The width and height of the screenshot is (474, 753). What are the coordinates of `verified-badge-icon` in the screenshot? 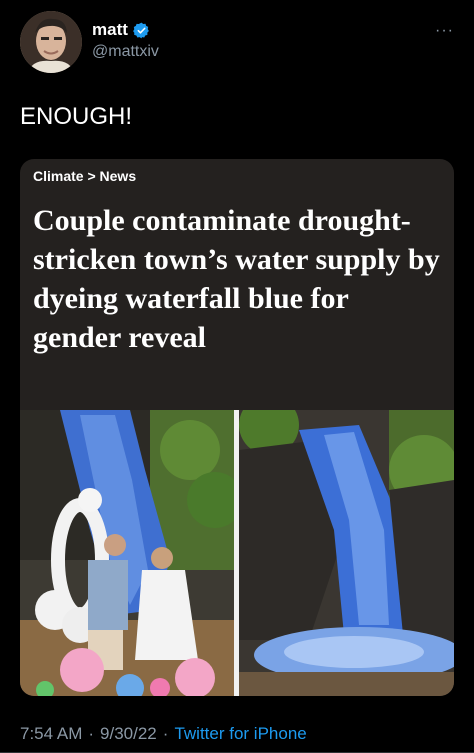 It's located at (141, 30).